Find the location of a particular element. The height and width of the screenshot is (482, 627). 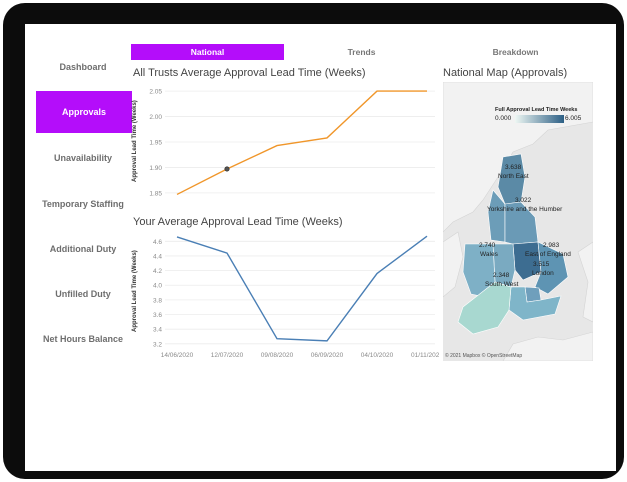

y-tick-label: 4.2 is located at coordinates (157, 271).